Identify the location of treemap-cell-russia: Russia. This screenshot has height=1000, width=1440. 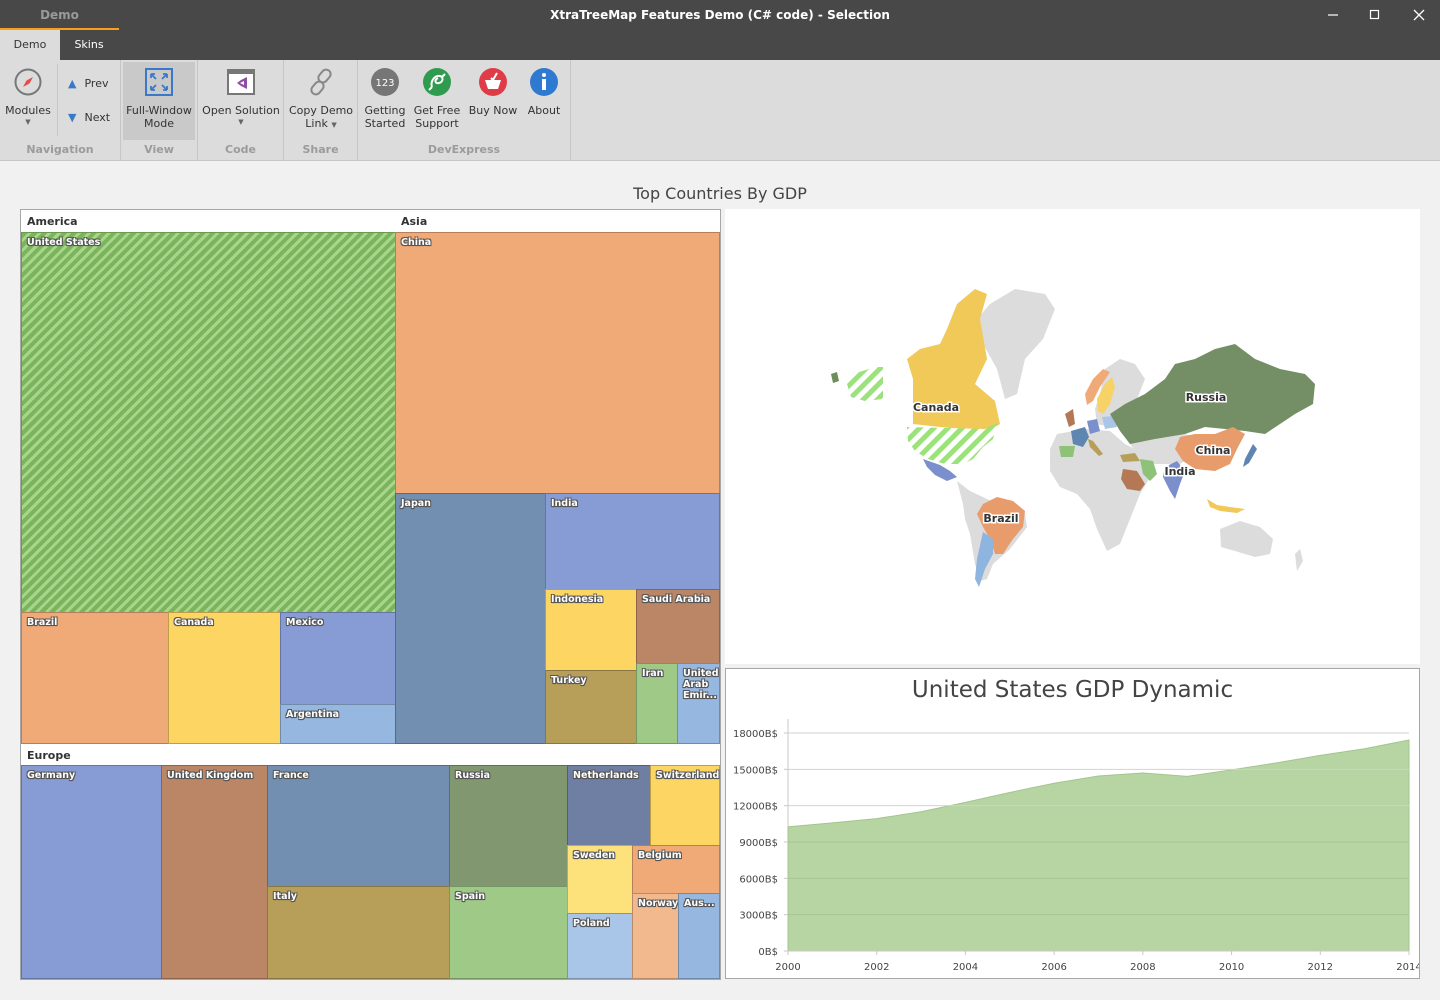
(508, 826).